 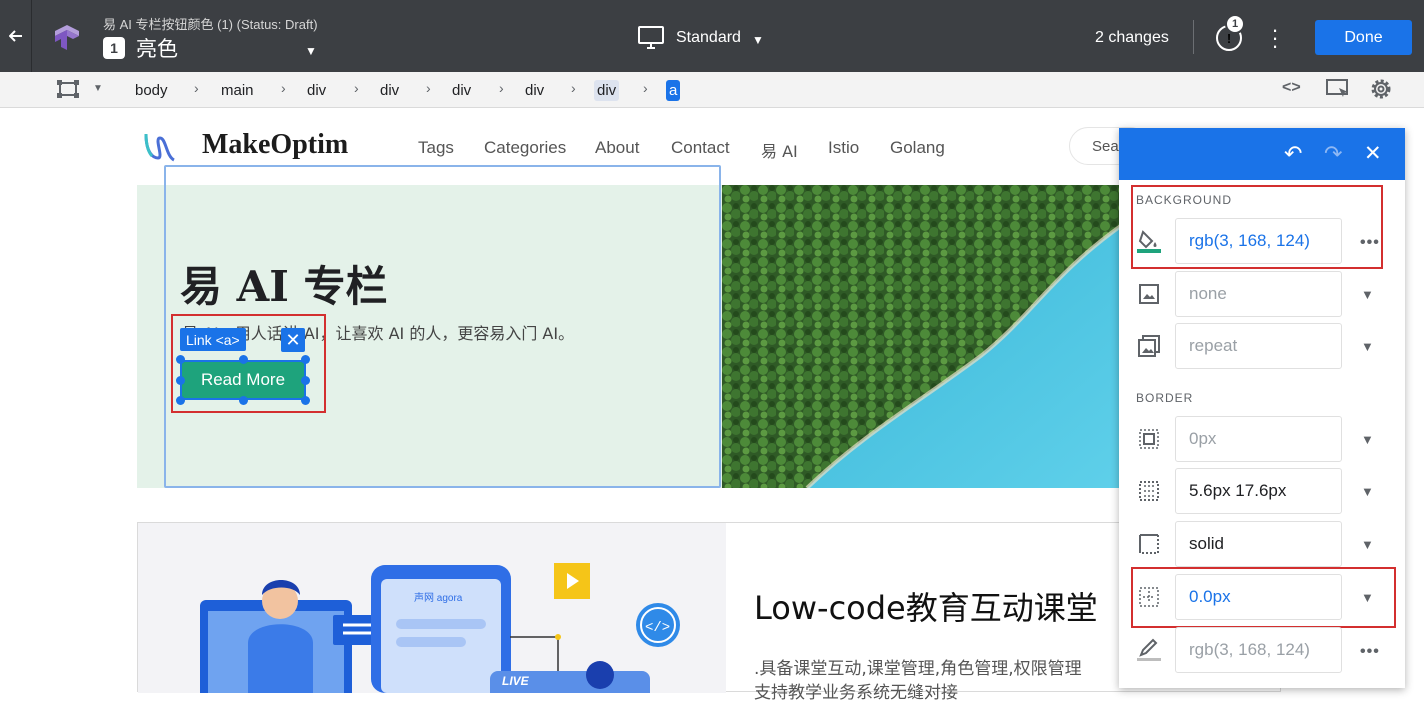 What do you see at coordinates (157, 48) in the screenshot?
I see `variant-name: 亮色` at bounding box center [157, 48].